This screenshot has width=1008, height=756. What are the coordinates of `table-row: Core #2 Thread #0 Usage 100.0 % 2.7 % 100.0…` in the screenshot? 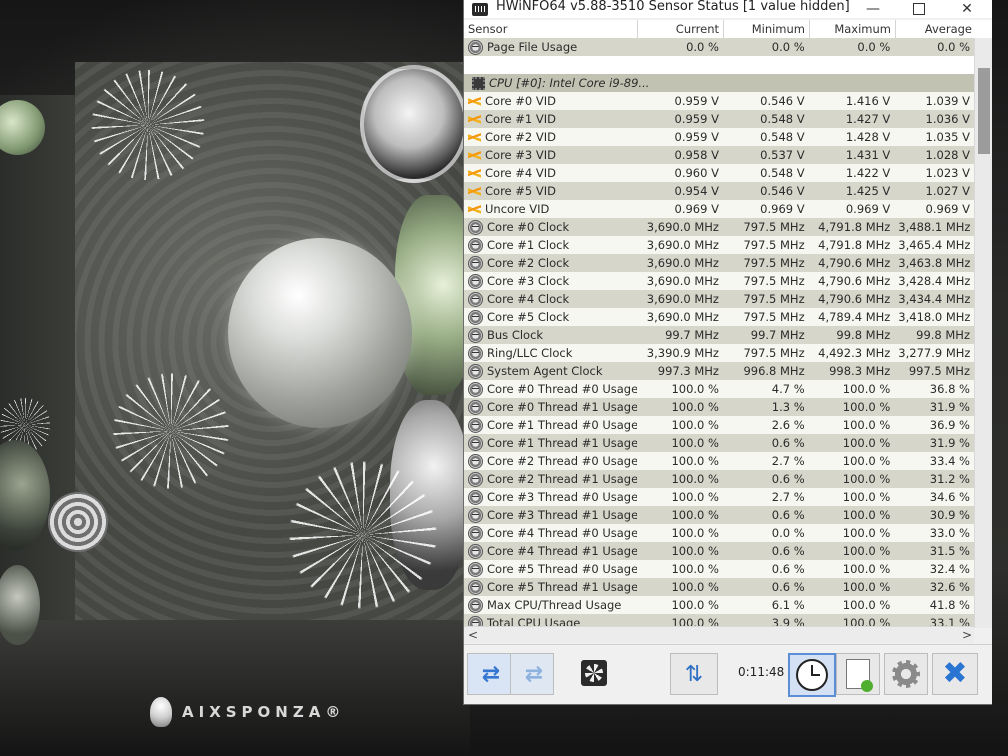 It's located at (719, 461).